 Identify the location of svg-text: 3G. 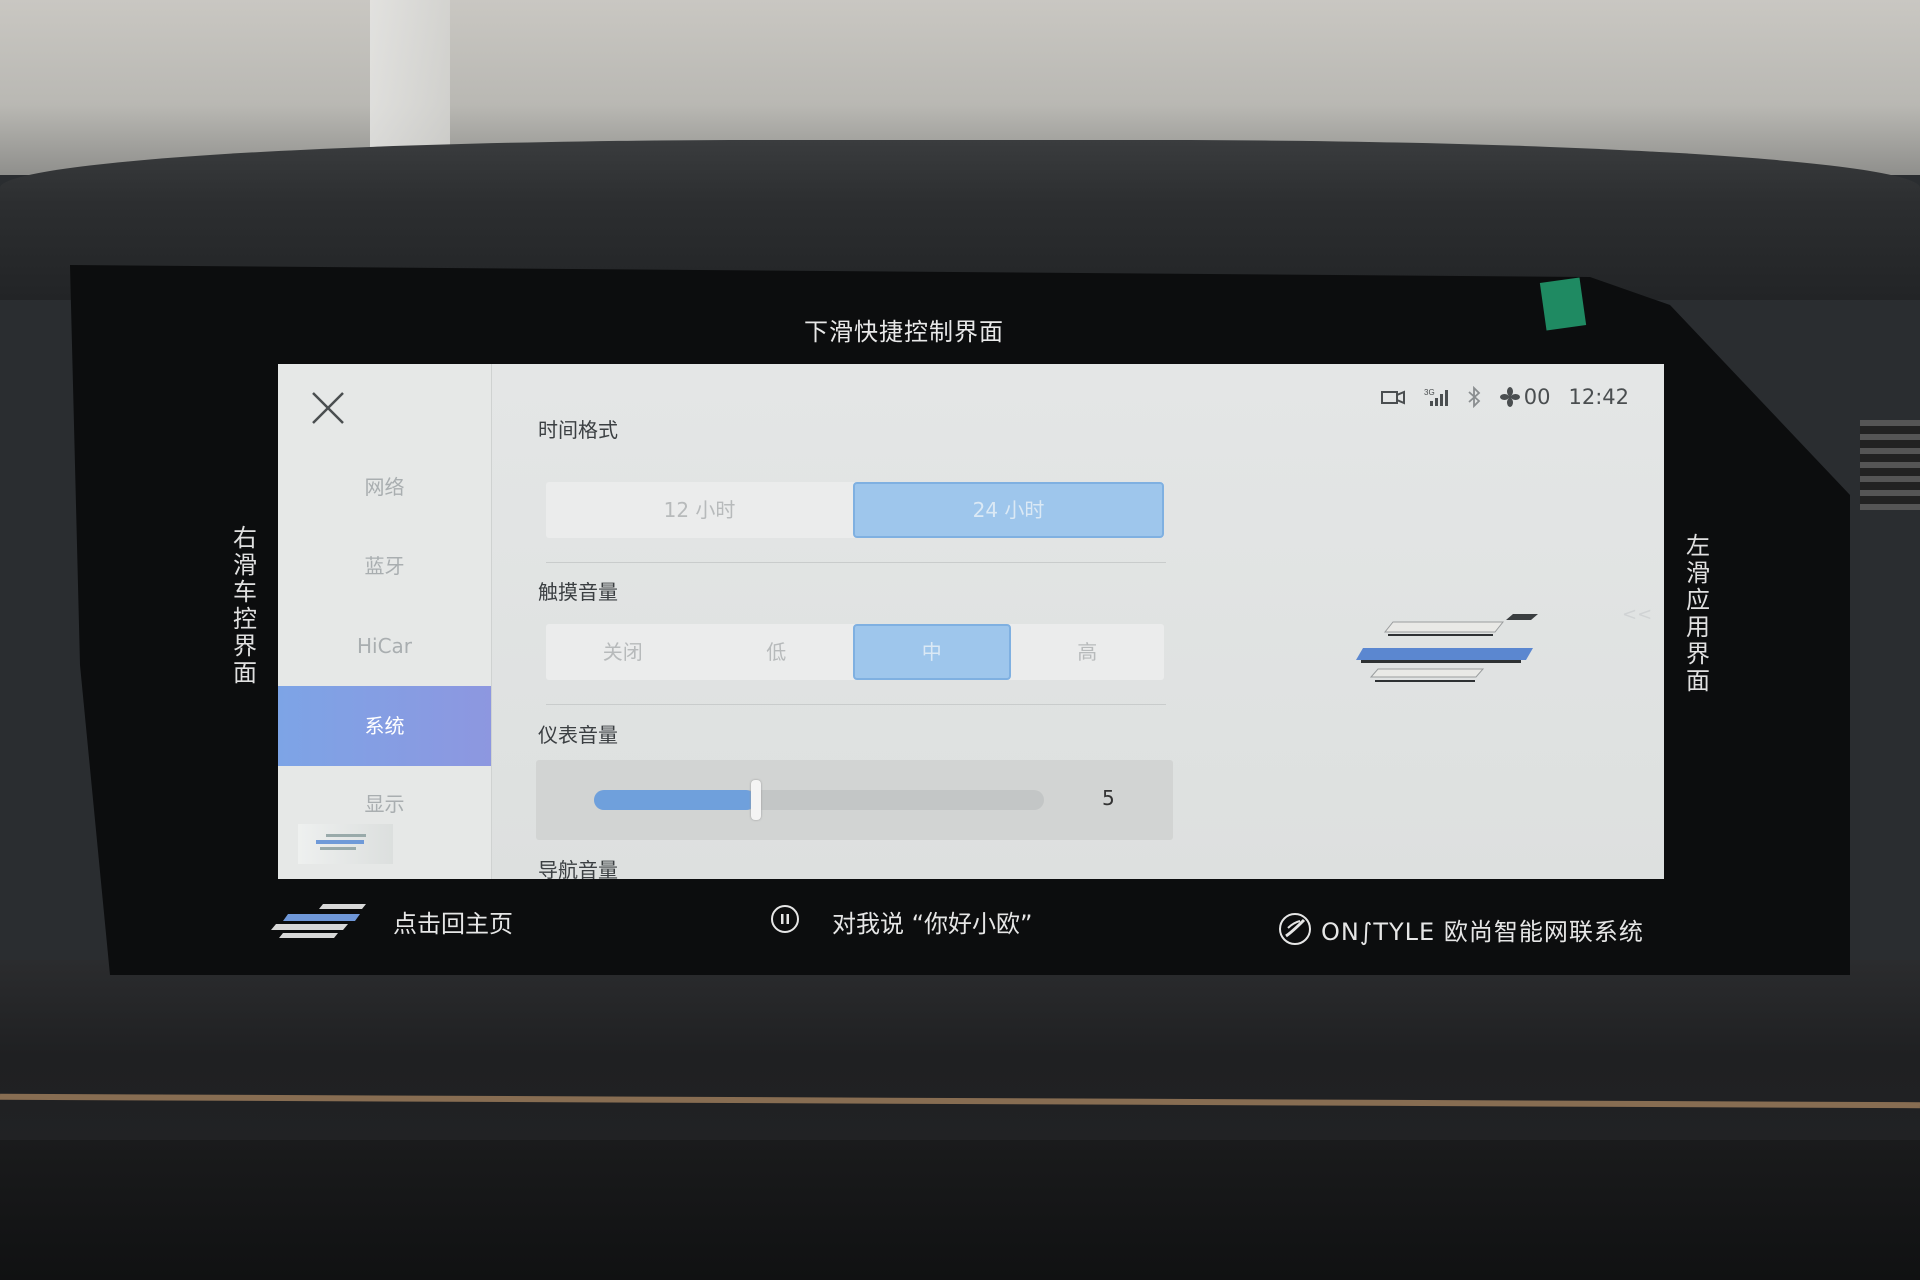
(1429, 392).